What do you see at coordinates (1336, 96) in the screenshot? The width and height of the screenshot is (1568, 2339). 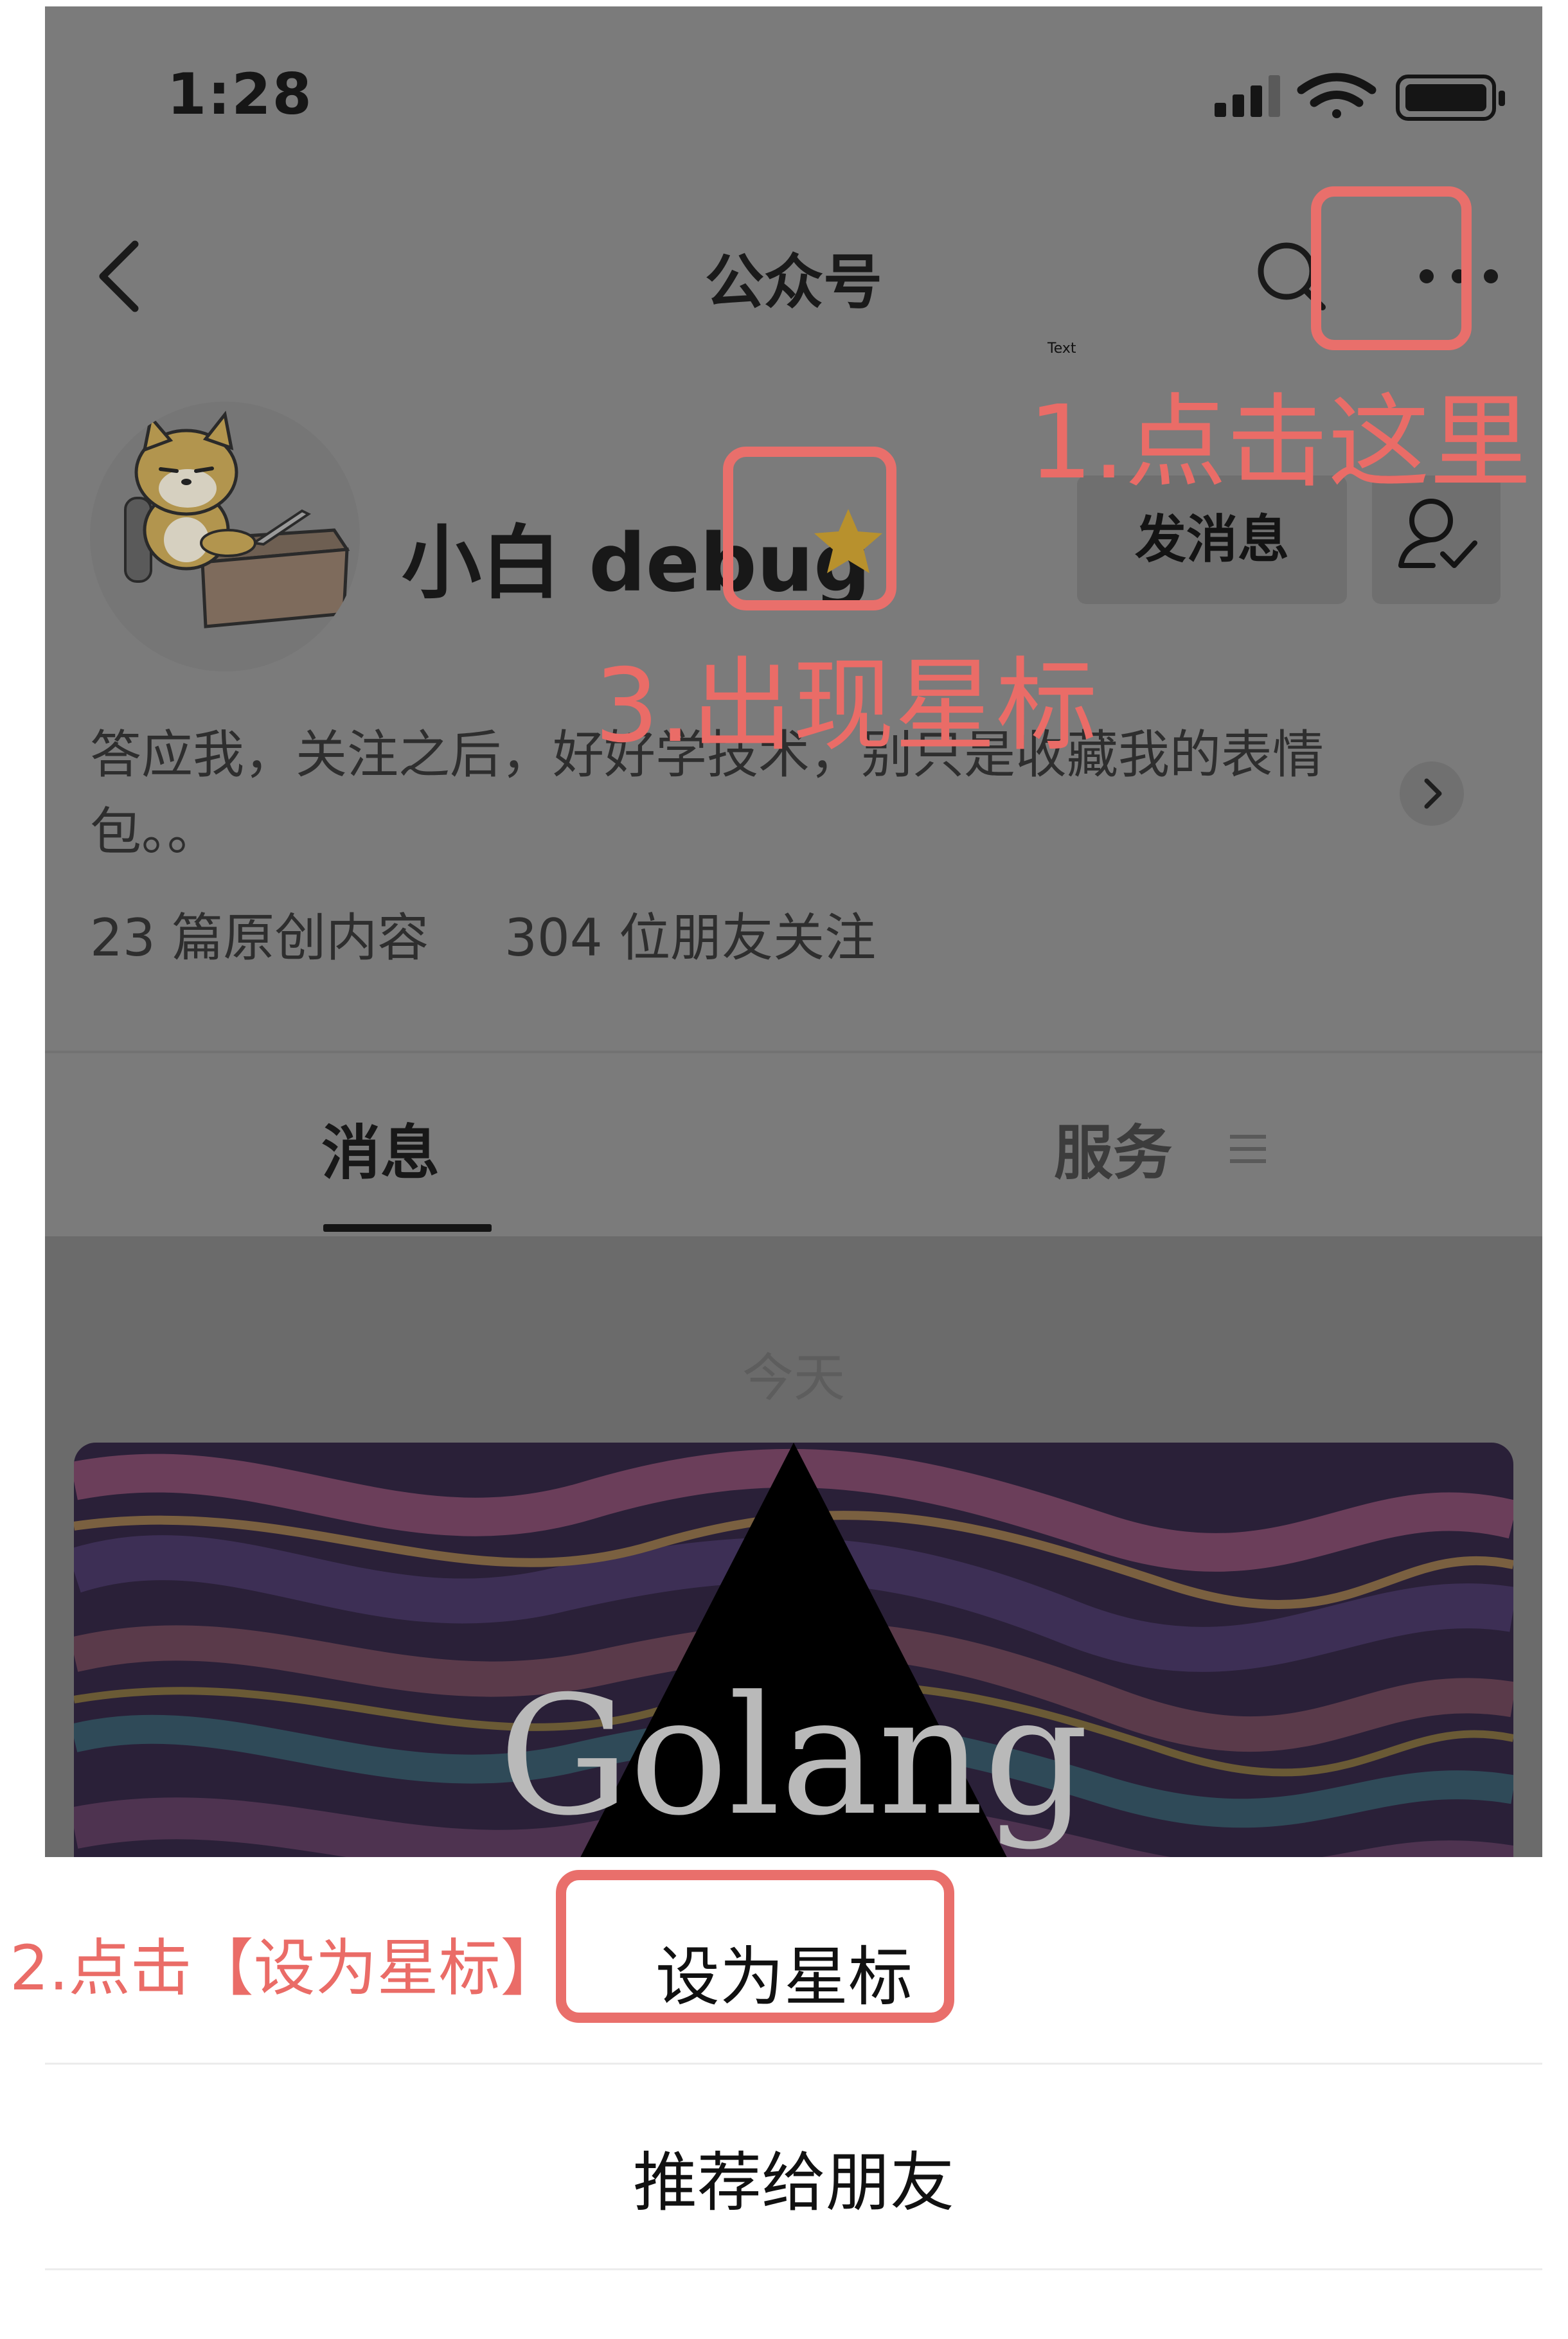 I see `wifi-icon` at bounding box center [1336, 96].